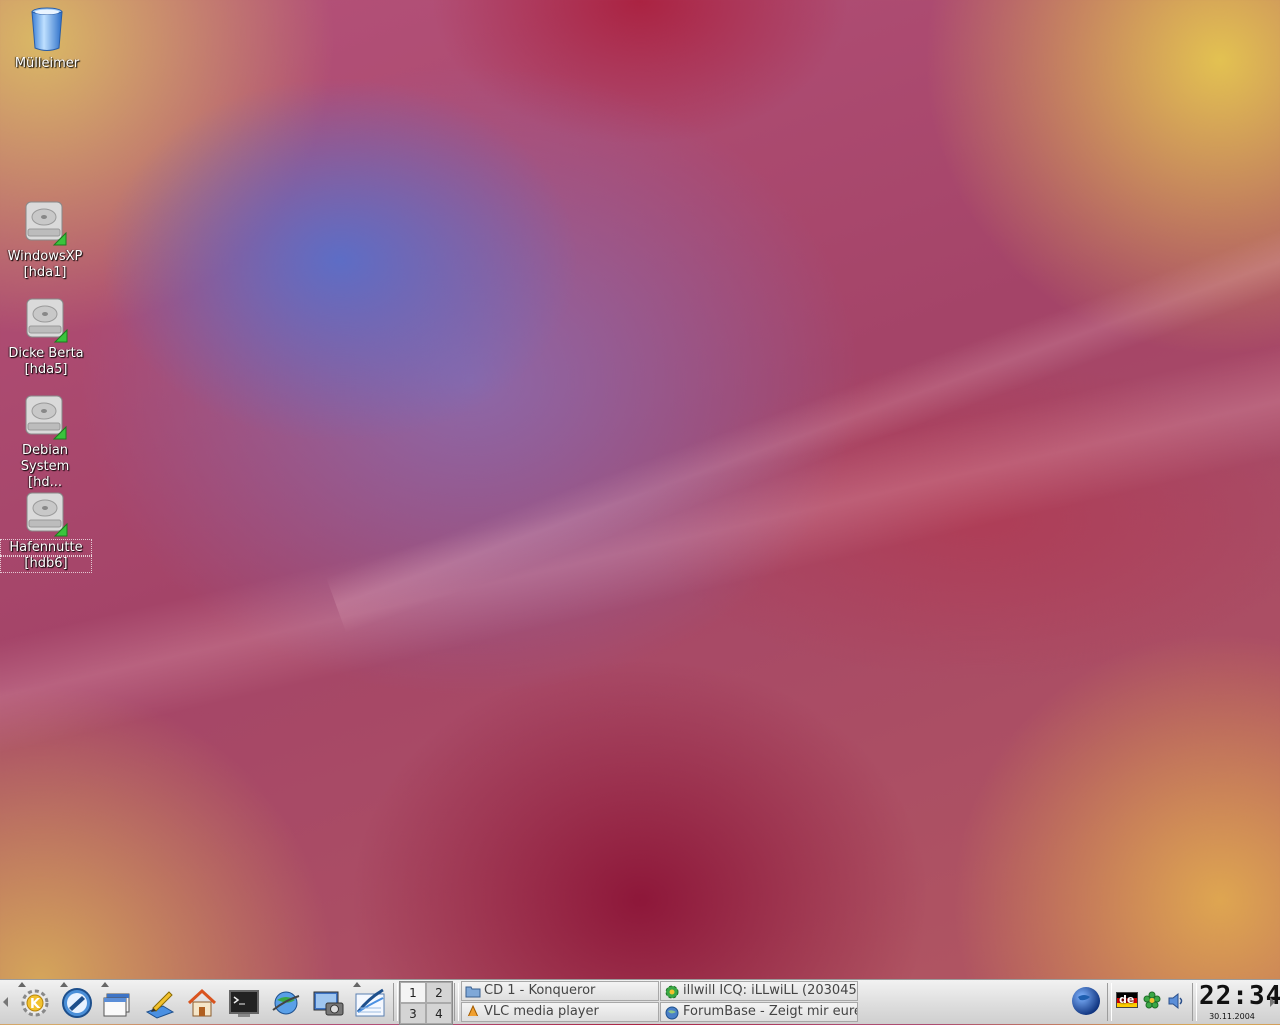  I want to click on panel-hide-right-button, so click(1272, 1002).